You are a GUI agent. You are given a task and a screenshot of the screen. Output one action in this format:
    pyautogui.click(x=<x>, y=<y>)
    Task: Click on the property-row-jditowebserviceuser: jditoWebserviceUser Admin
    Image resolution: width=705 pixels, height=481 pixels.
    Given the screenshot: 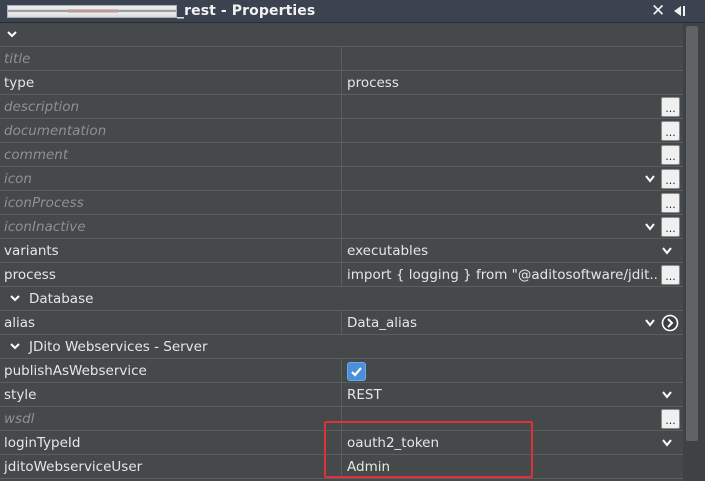 What is the action you would take?
    pyautogui.click(x=341, y=467)
    